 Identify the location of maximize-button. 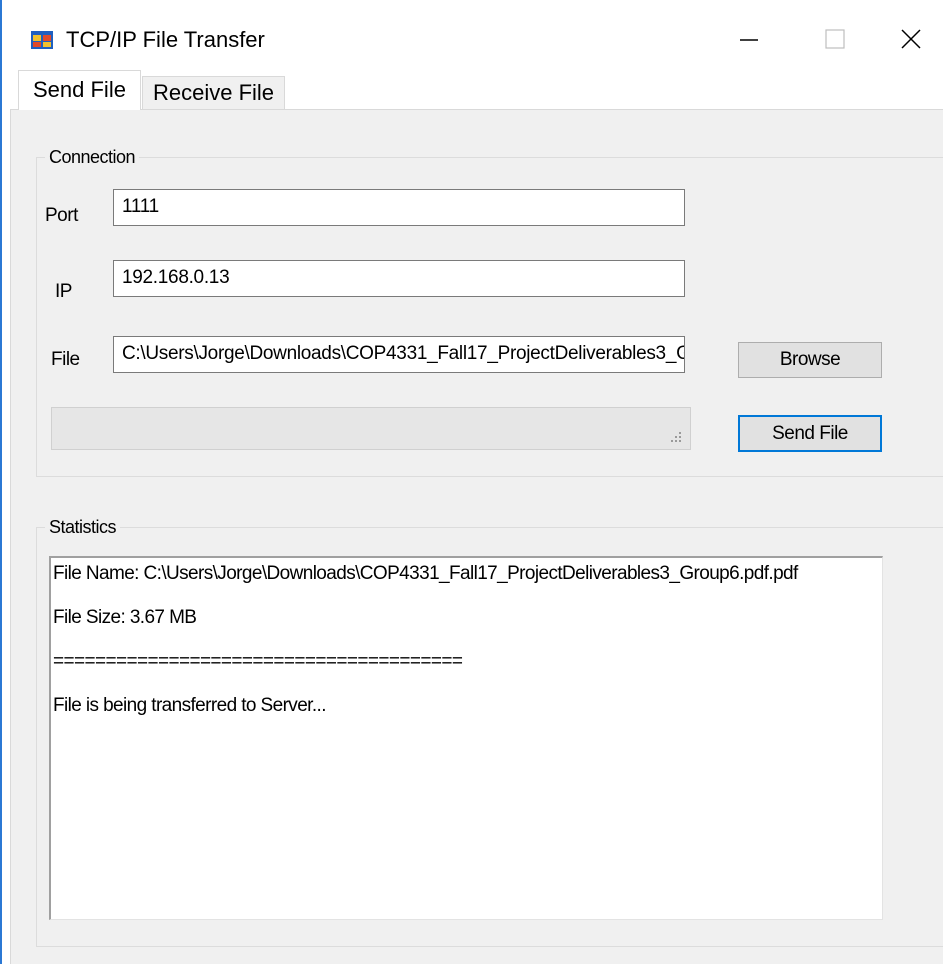
(838, 40).